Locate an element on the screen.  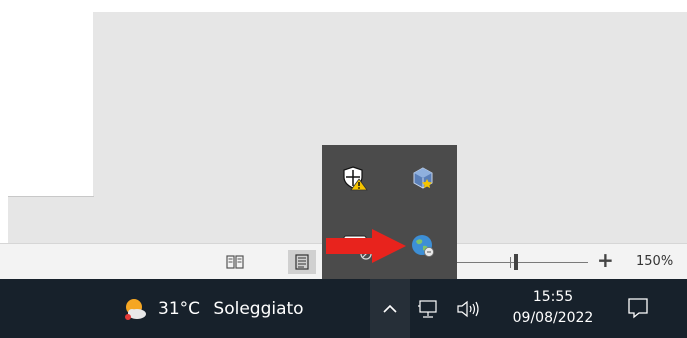
security-tray-item is located at coordinates (355, 178).